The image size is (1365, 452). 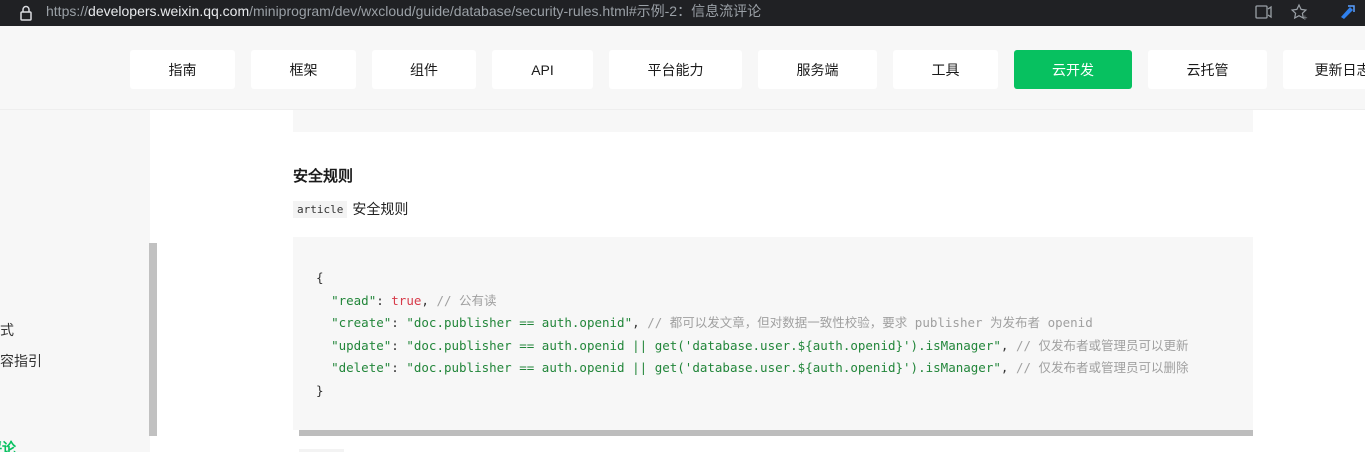 What do you see at coordinates (776, 433) in the screenshot?
I see `code-horizontal-scrollbar` at bounding box center [776, 433].